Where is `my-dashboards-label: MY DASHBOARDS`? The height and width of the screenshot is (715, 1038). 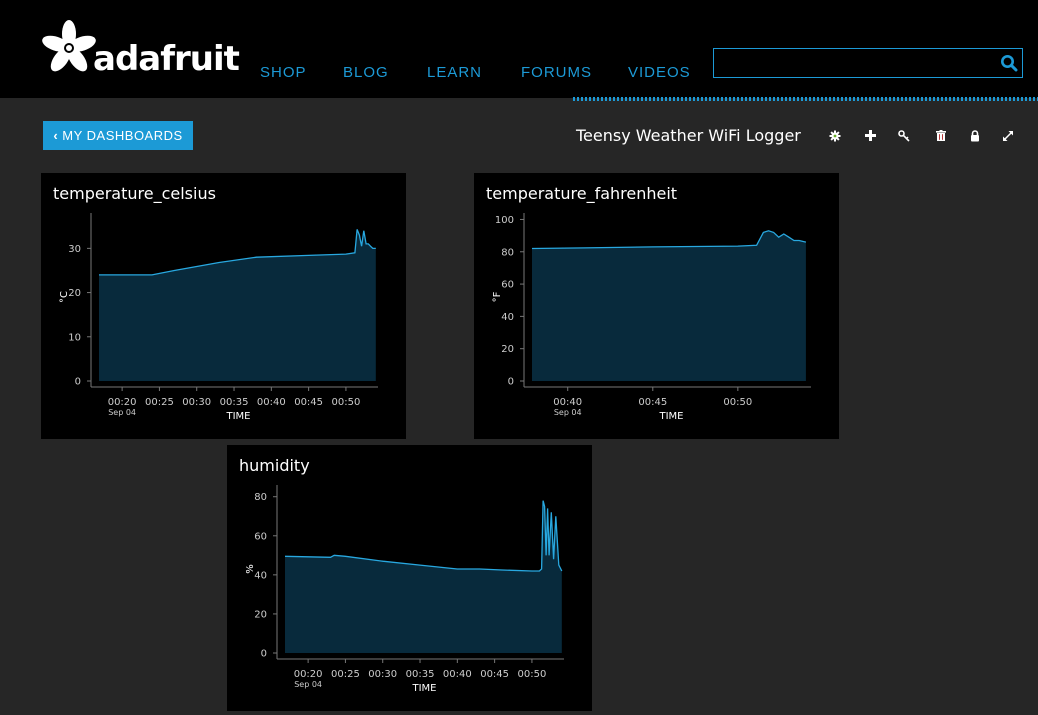
my-dashboards-label: MY DASHBOARDS is located at coordinates (122, 135).